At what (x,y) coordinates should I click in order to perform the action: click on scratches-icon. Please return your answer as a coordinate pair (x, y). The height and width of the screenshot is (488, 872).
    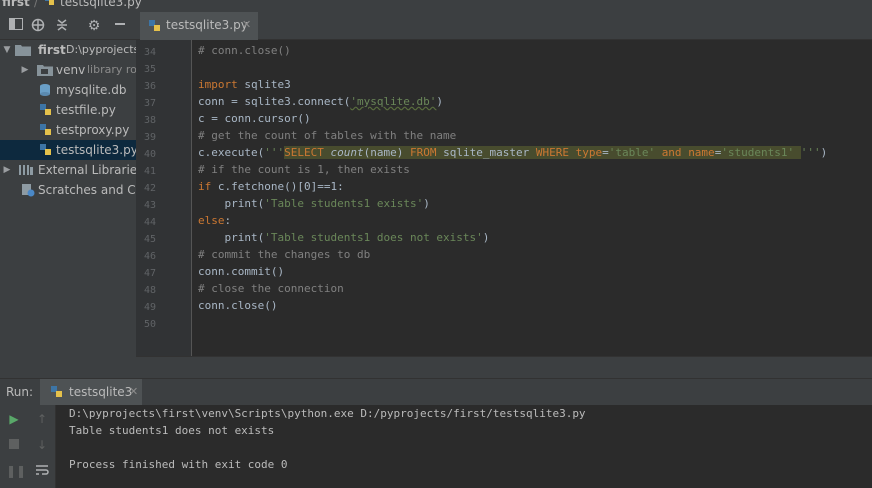
    Looking at the image, I should click on (28, 190).